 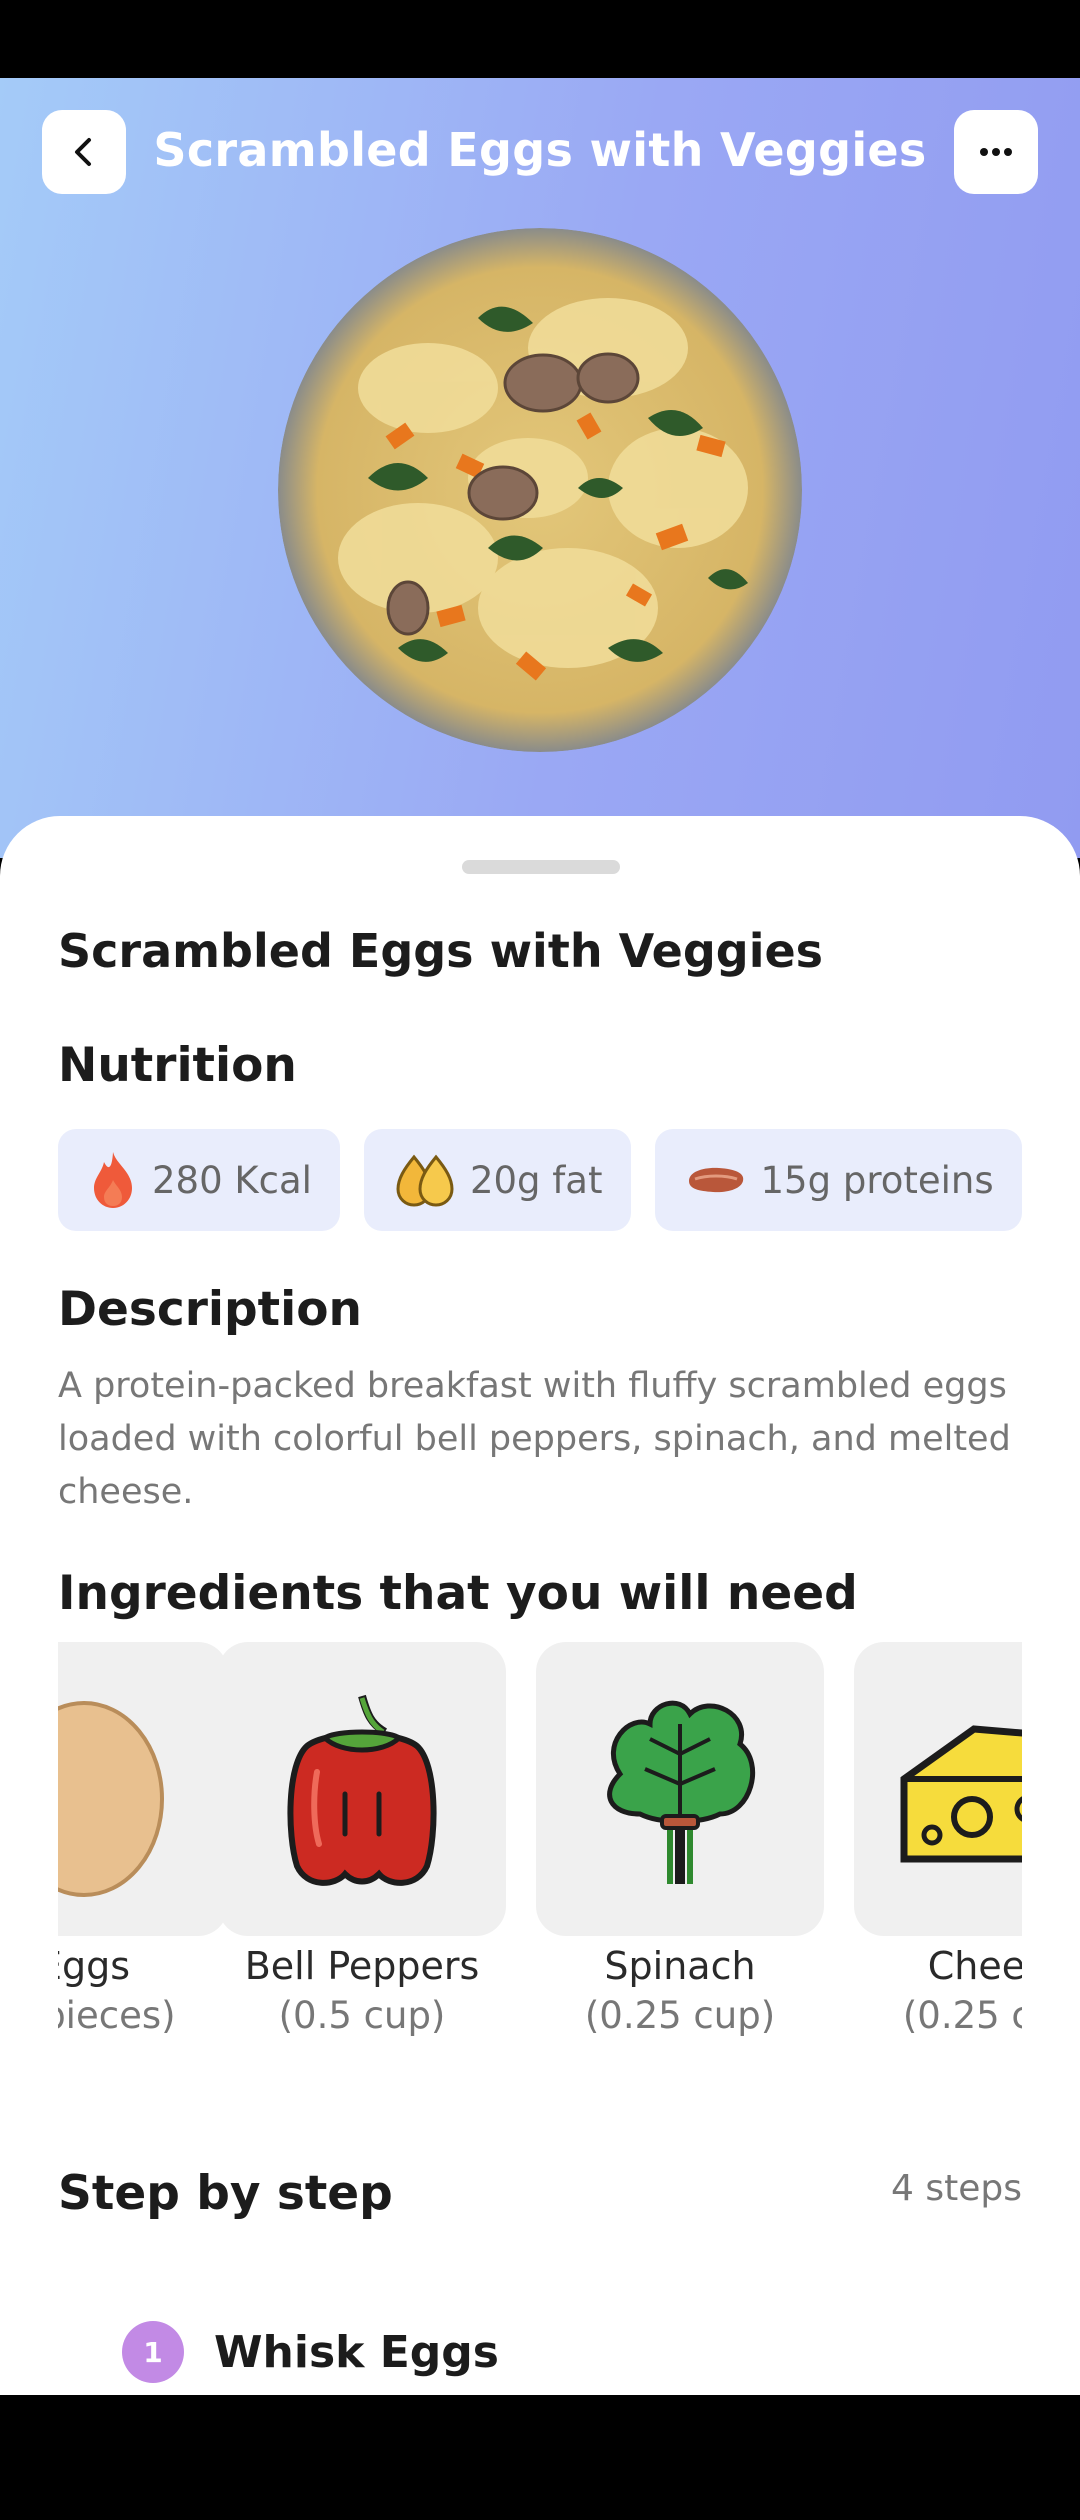 I want to click on protein-label: 15g proteins, so click(x=877, y=1180).